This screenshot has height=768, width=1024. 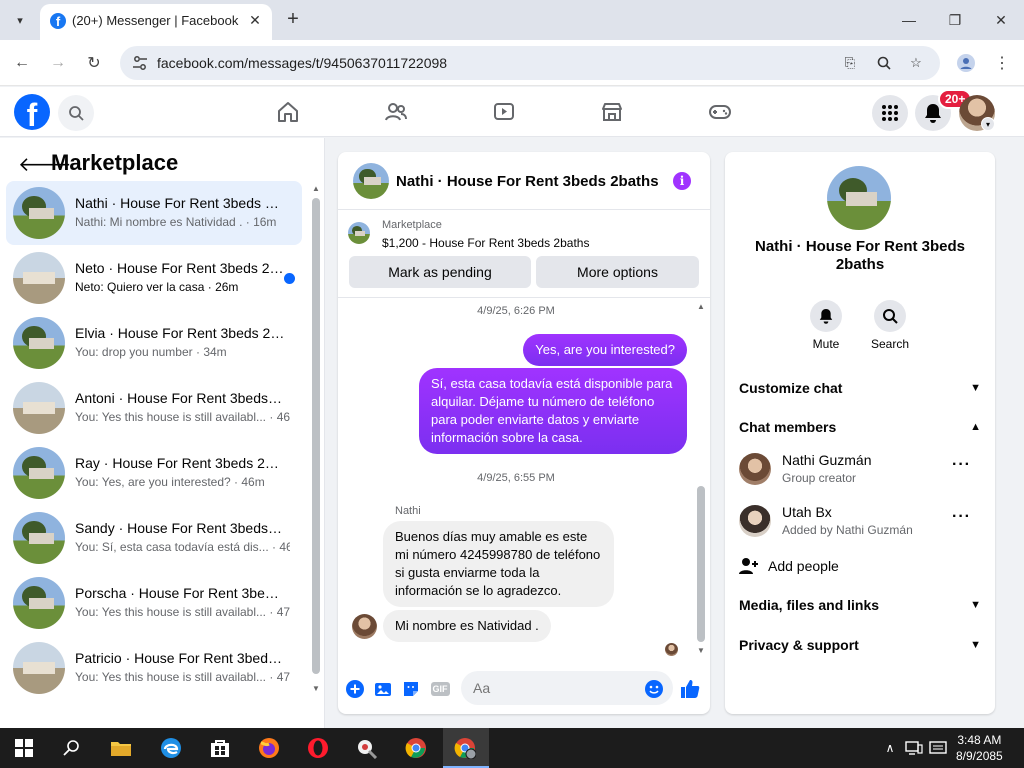 What do you see at coordinates (826, 325) in the screenshot?
I see `mute-button: Mute` at bounding box center [826, 325].